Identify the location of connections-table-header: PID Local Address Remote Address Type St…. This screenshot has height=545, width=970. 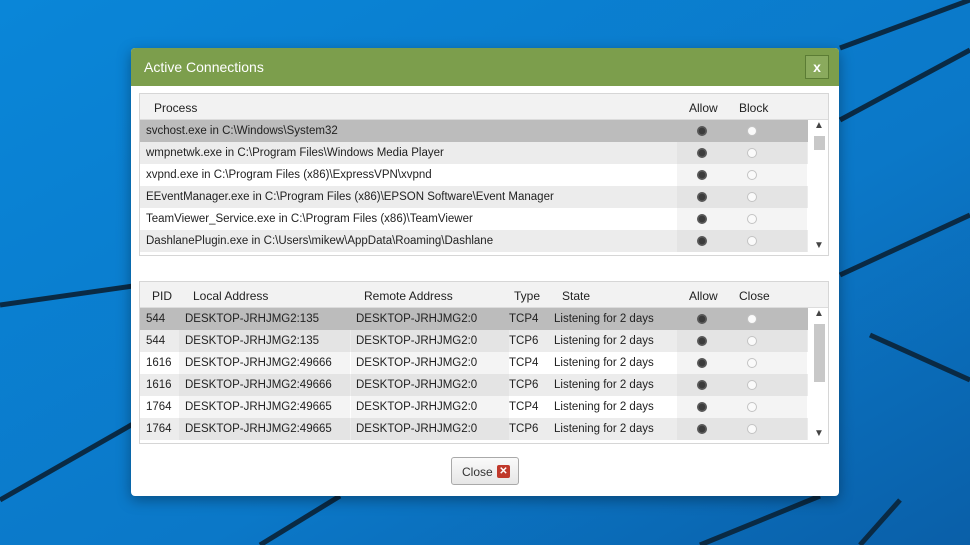
(484, 295).